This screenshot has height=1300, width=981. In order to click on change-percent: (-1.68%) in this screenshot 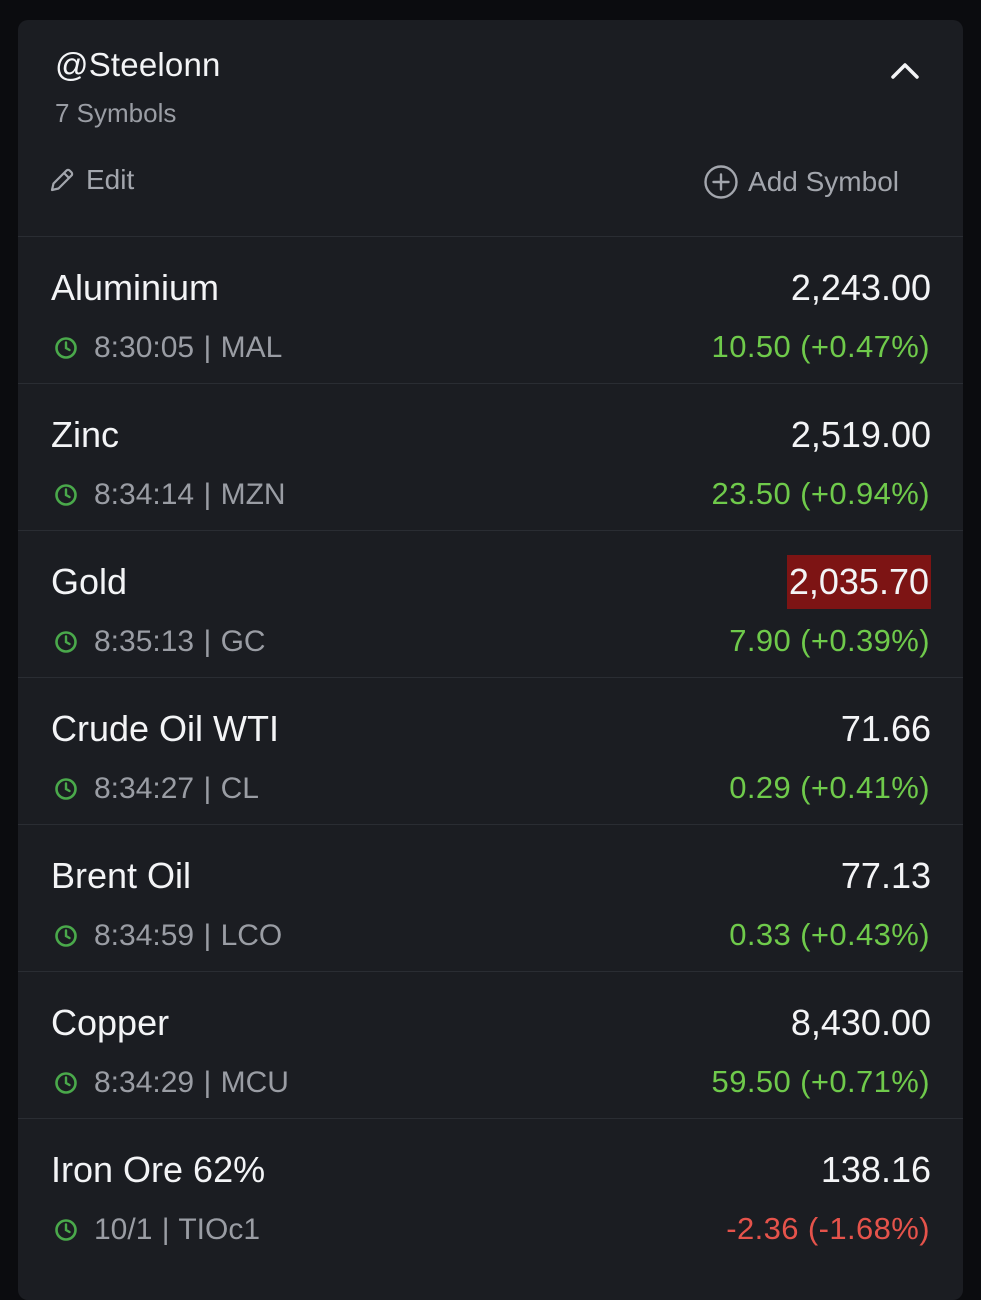, I will do `click(868, 1228)`.